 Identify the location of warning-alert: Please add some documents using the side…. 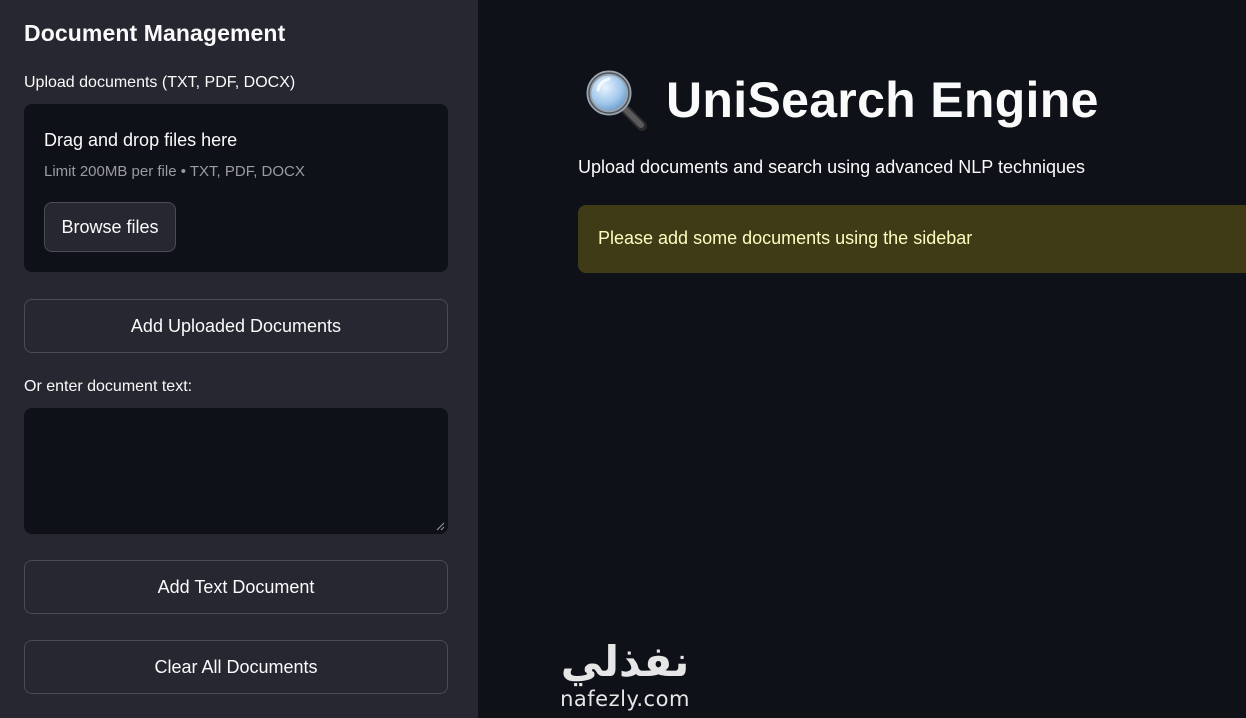
(912, 239).